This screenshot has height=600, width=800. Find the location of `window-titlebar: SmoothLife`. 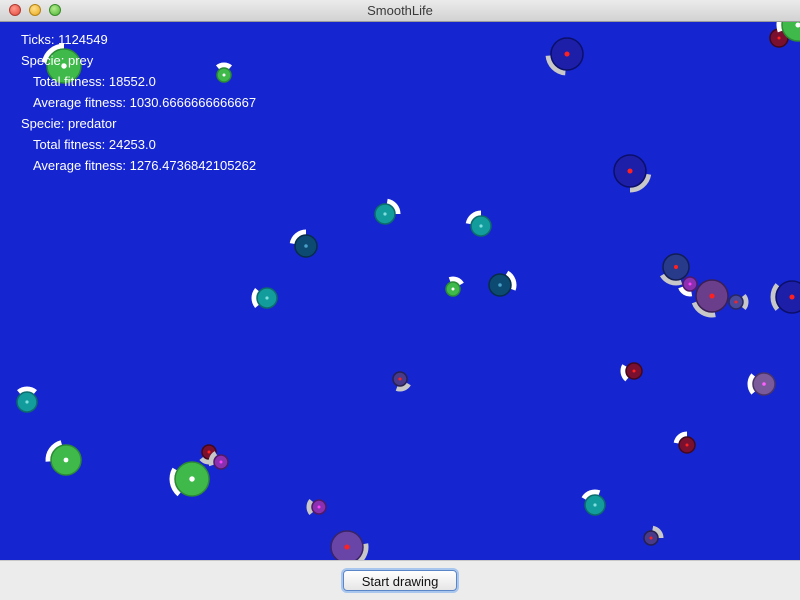

window-titlebar: SmoothLife is located at coordinates (400, 11).